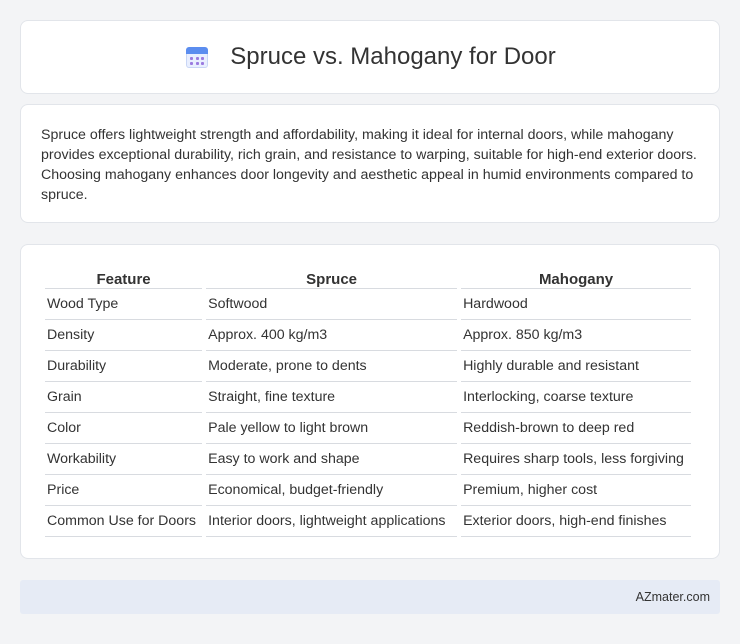  What do you see at coordinates (332, 366) in the screenshot?
I see `spruce-cell: Moderate, prone to dents` at bounding box center [332, 366].